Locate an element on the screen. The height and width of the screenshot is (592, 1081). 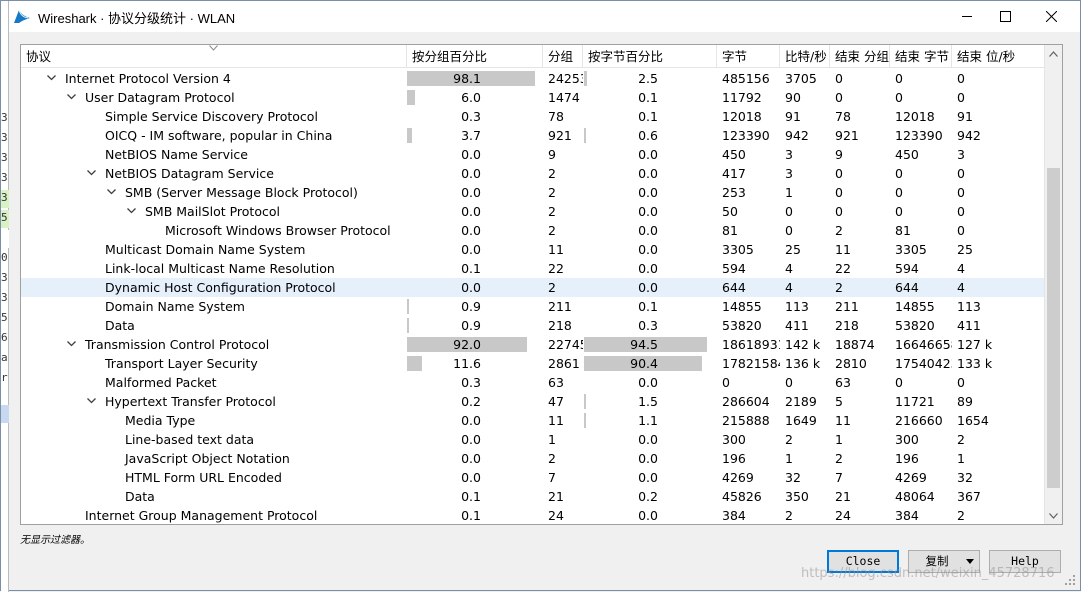
byte-percent-value: 0.1 is located at coordinates (648, 97).